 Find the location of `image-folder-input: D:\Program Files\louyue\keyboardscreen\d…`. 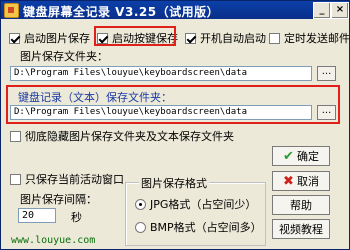

image-folder-input: D:\Program Files\louyue\keyboardscreen\d… is located at coordinates (161, 73).